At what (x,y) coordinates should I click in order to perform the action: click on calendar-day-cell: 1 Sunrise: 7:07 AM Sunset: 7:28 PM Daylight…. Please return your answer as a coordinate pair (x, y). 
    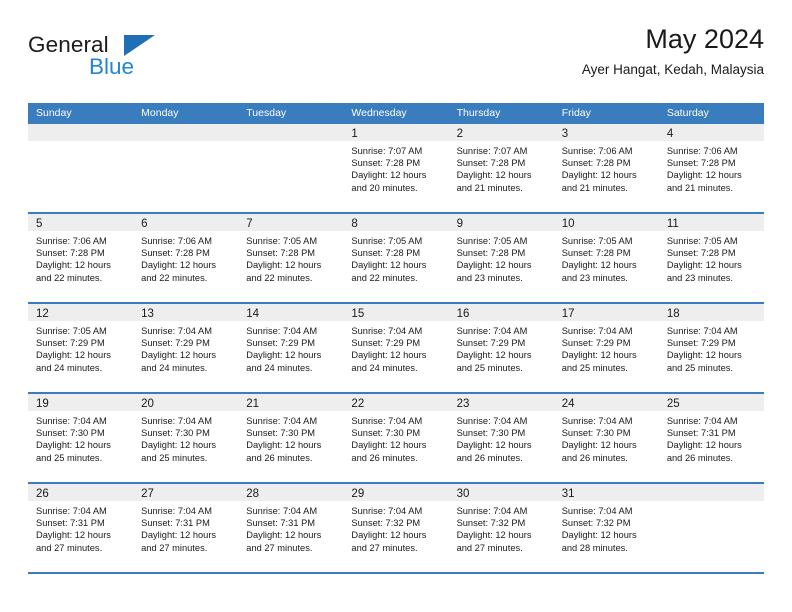
    Looking at the image, I should click on (396, 168).